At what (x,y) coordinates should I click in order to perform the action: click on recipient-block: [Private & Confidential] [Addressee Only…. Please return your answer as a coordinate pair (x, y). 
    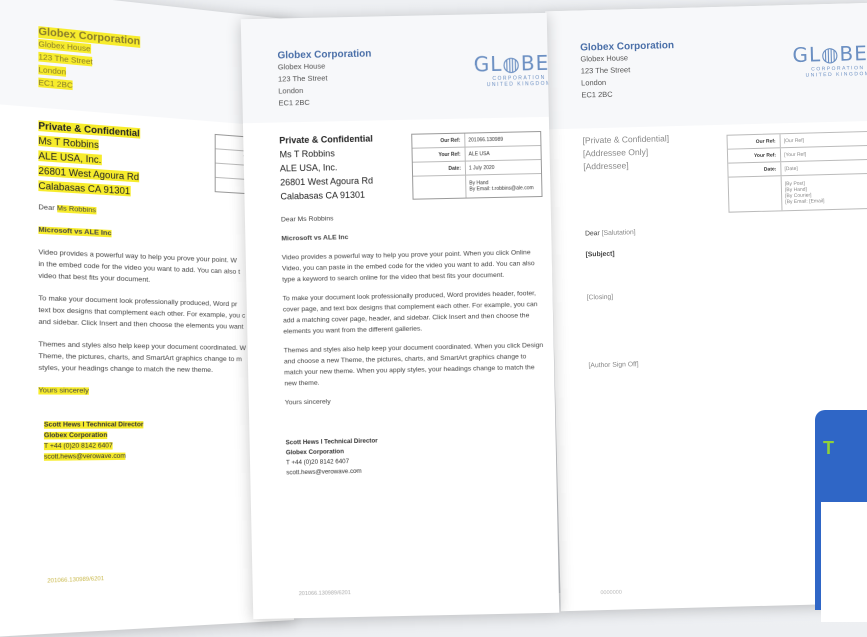
    Looking at the image, I should click on (625, 152).